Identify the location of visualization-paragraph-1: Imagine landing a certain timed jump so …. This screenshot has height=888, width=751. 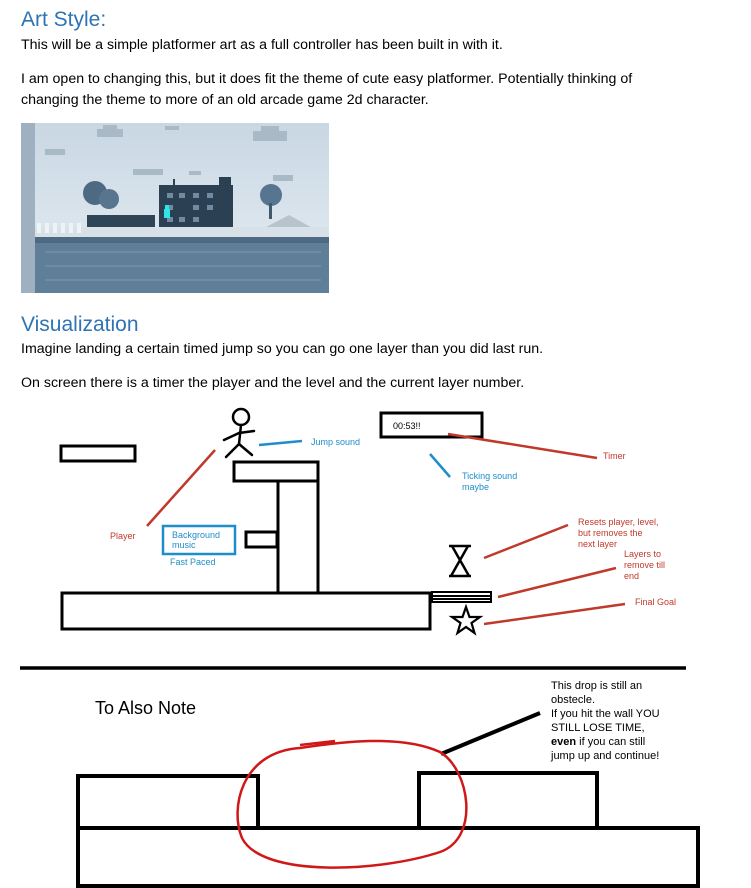
(282, 349).